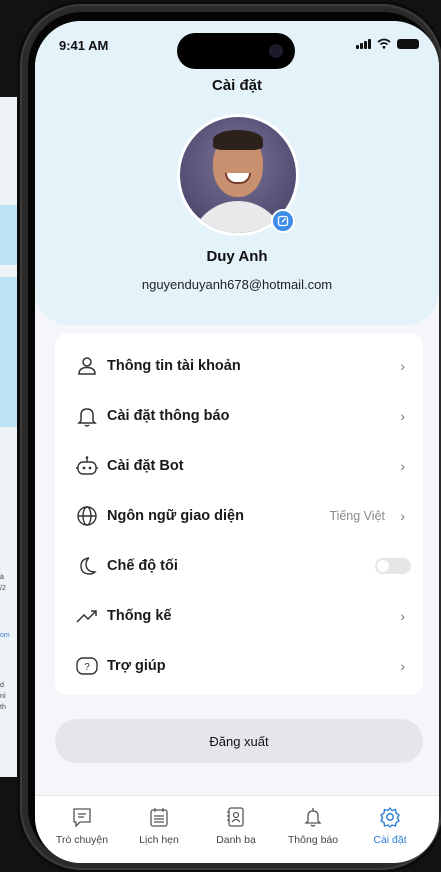 The image size is (441, 872). I want to click on menu-item-account-info: Thông tin tài khoản ›, so click(239, 366).